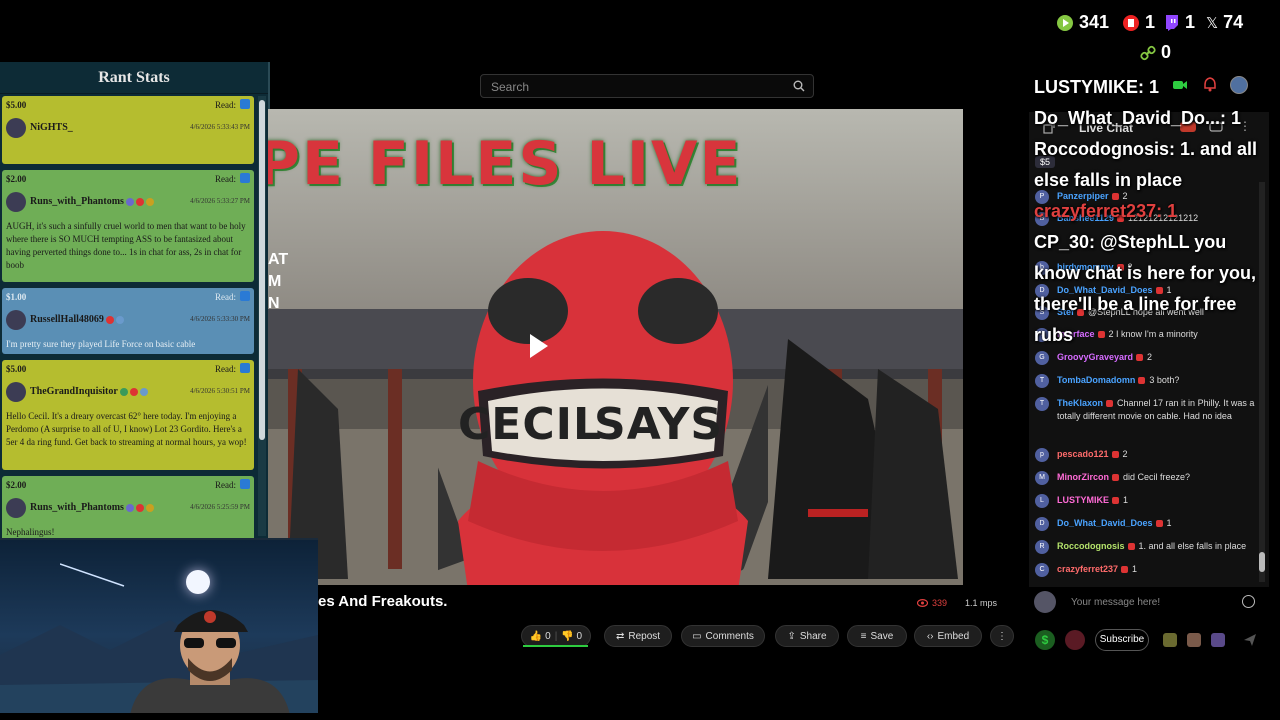  Describe the element at coordinates (638, 636) in the screenshot. I see `repost-button: ⇄ Repost` at that location.